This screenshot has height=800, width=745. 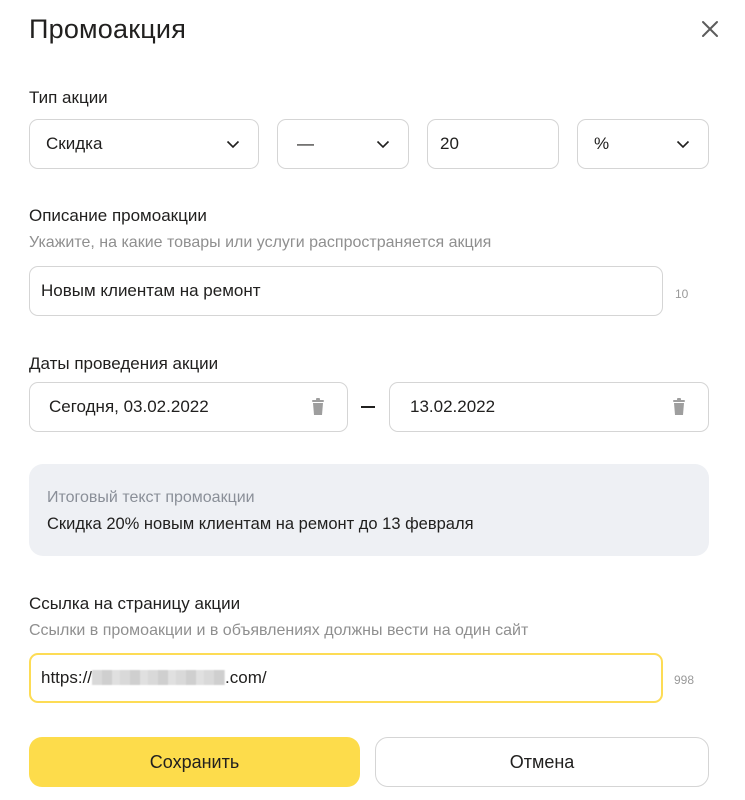 I want to click on promo-kind-select: Скидка, so click(x=144, y=144).